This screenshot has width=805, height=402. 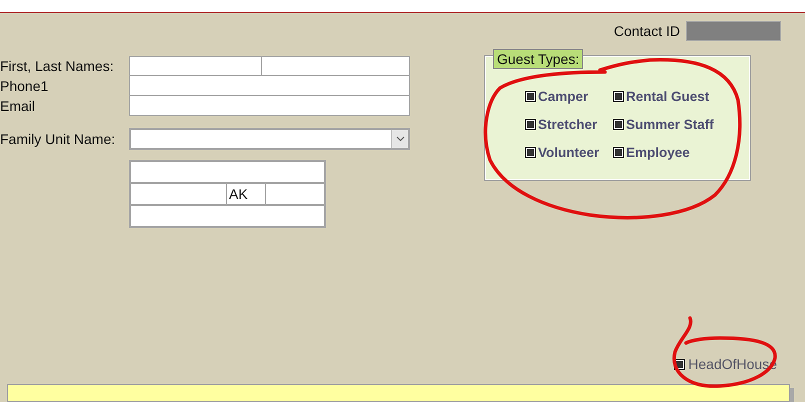 I want to click on checkbox-label: Employee, so click(x=658, y=152).